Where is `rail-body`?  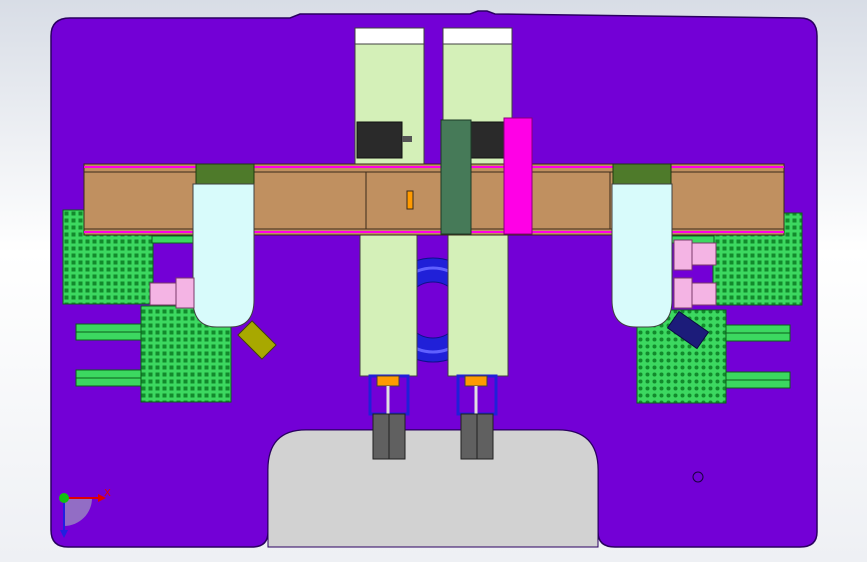
rail-body is located at coordinates (434, 200).